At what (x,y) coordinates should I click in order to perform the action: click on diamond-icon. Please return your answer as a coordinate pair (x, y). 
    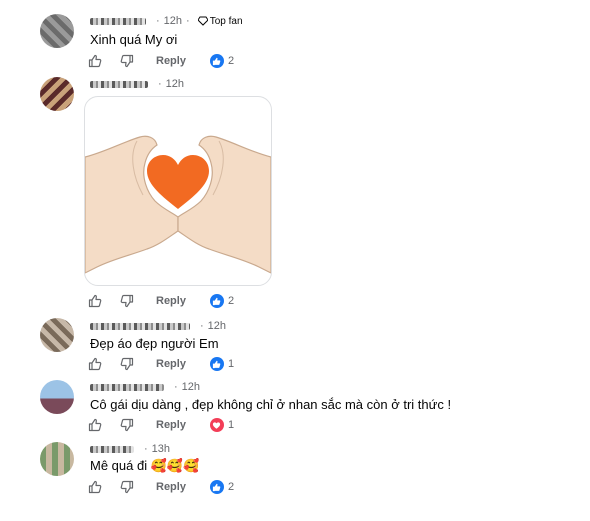
    Looking at the image, I should click on (202, 21).